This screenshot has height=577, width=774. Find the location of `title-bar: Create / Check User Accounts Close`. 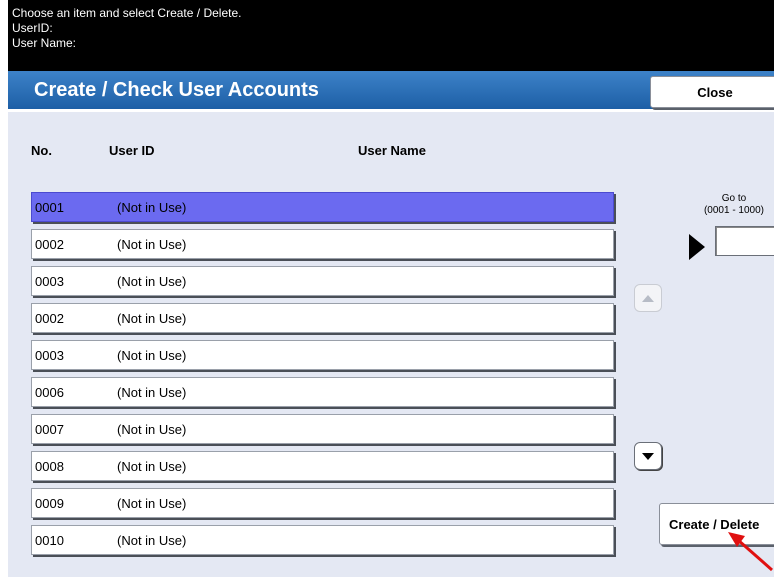

title-bar: Create / Check User Accounts Close is located at coordinates (391, 91).